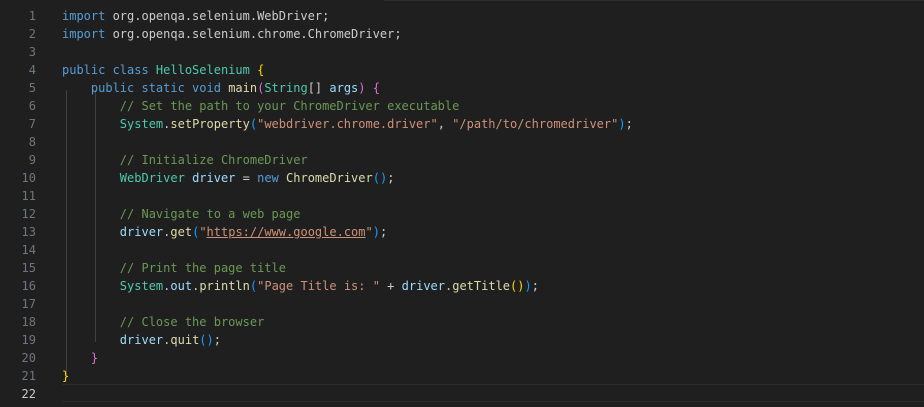 The height and width of the screenshot is (407, 924). Describe the element at coordinates (261, 70) in the screenshot. I see `code-token: {` at that location.